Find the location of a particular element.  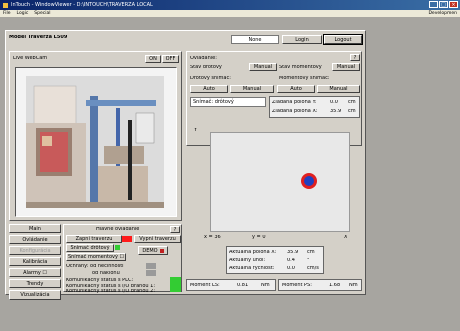

plot-x-readout: x = 36 is located at coordinates (212, 237).